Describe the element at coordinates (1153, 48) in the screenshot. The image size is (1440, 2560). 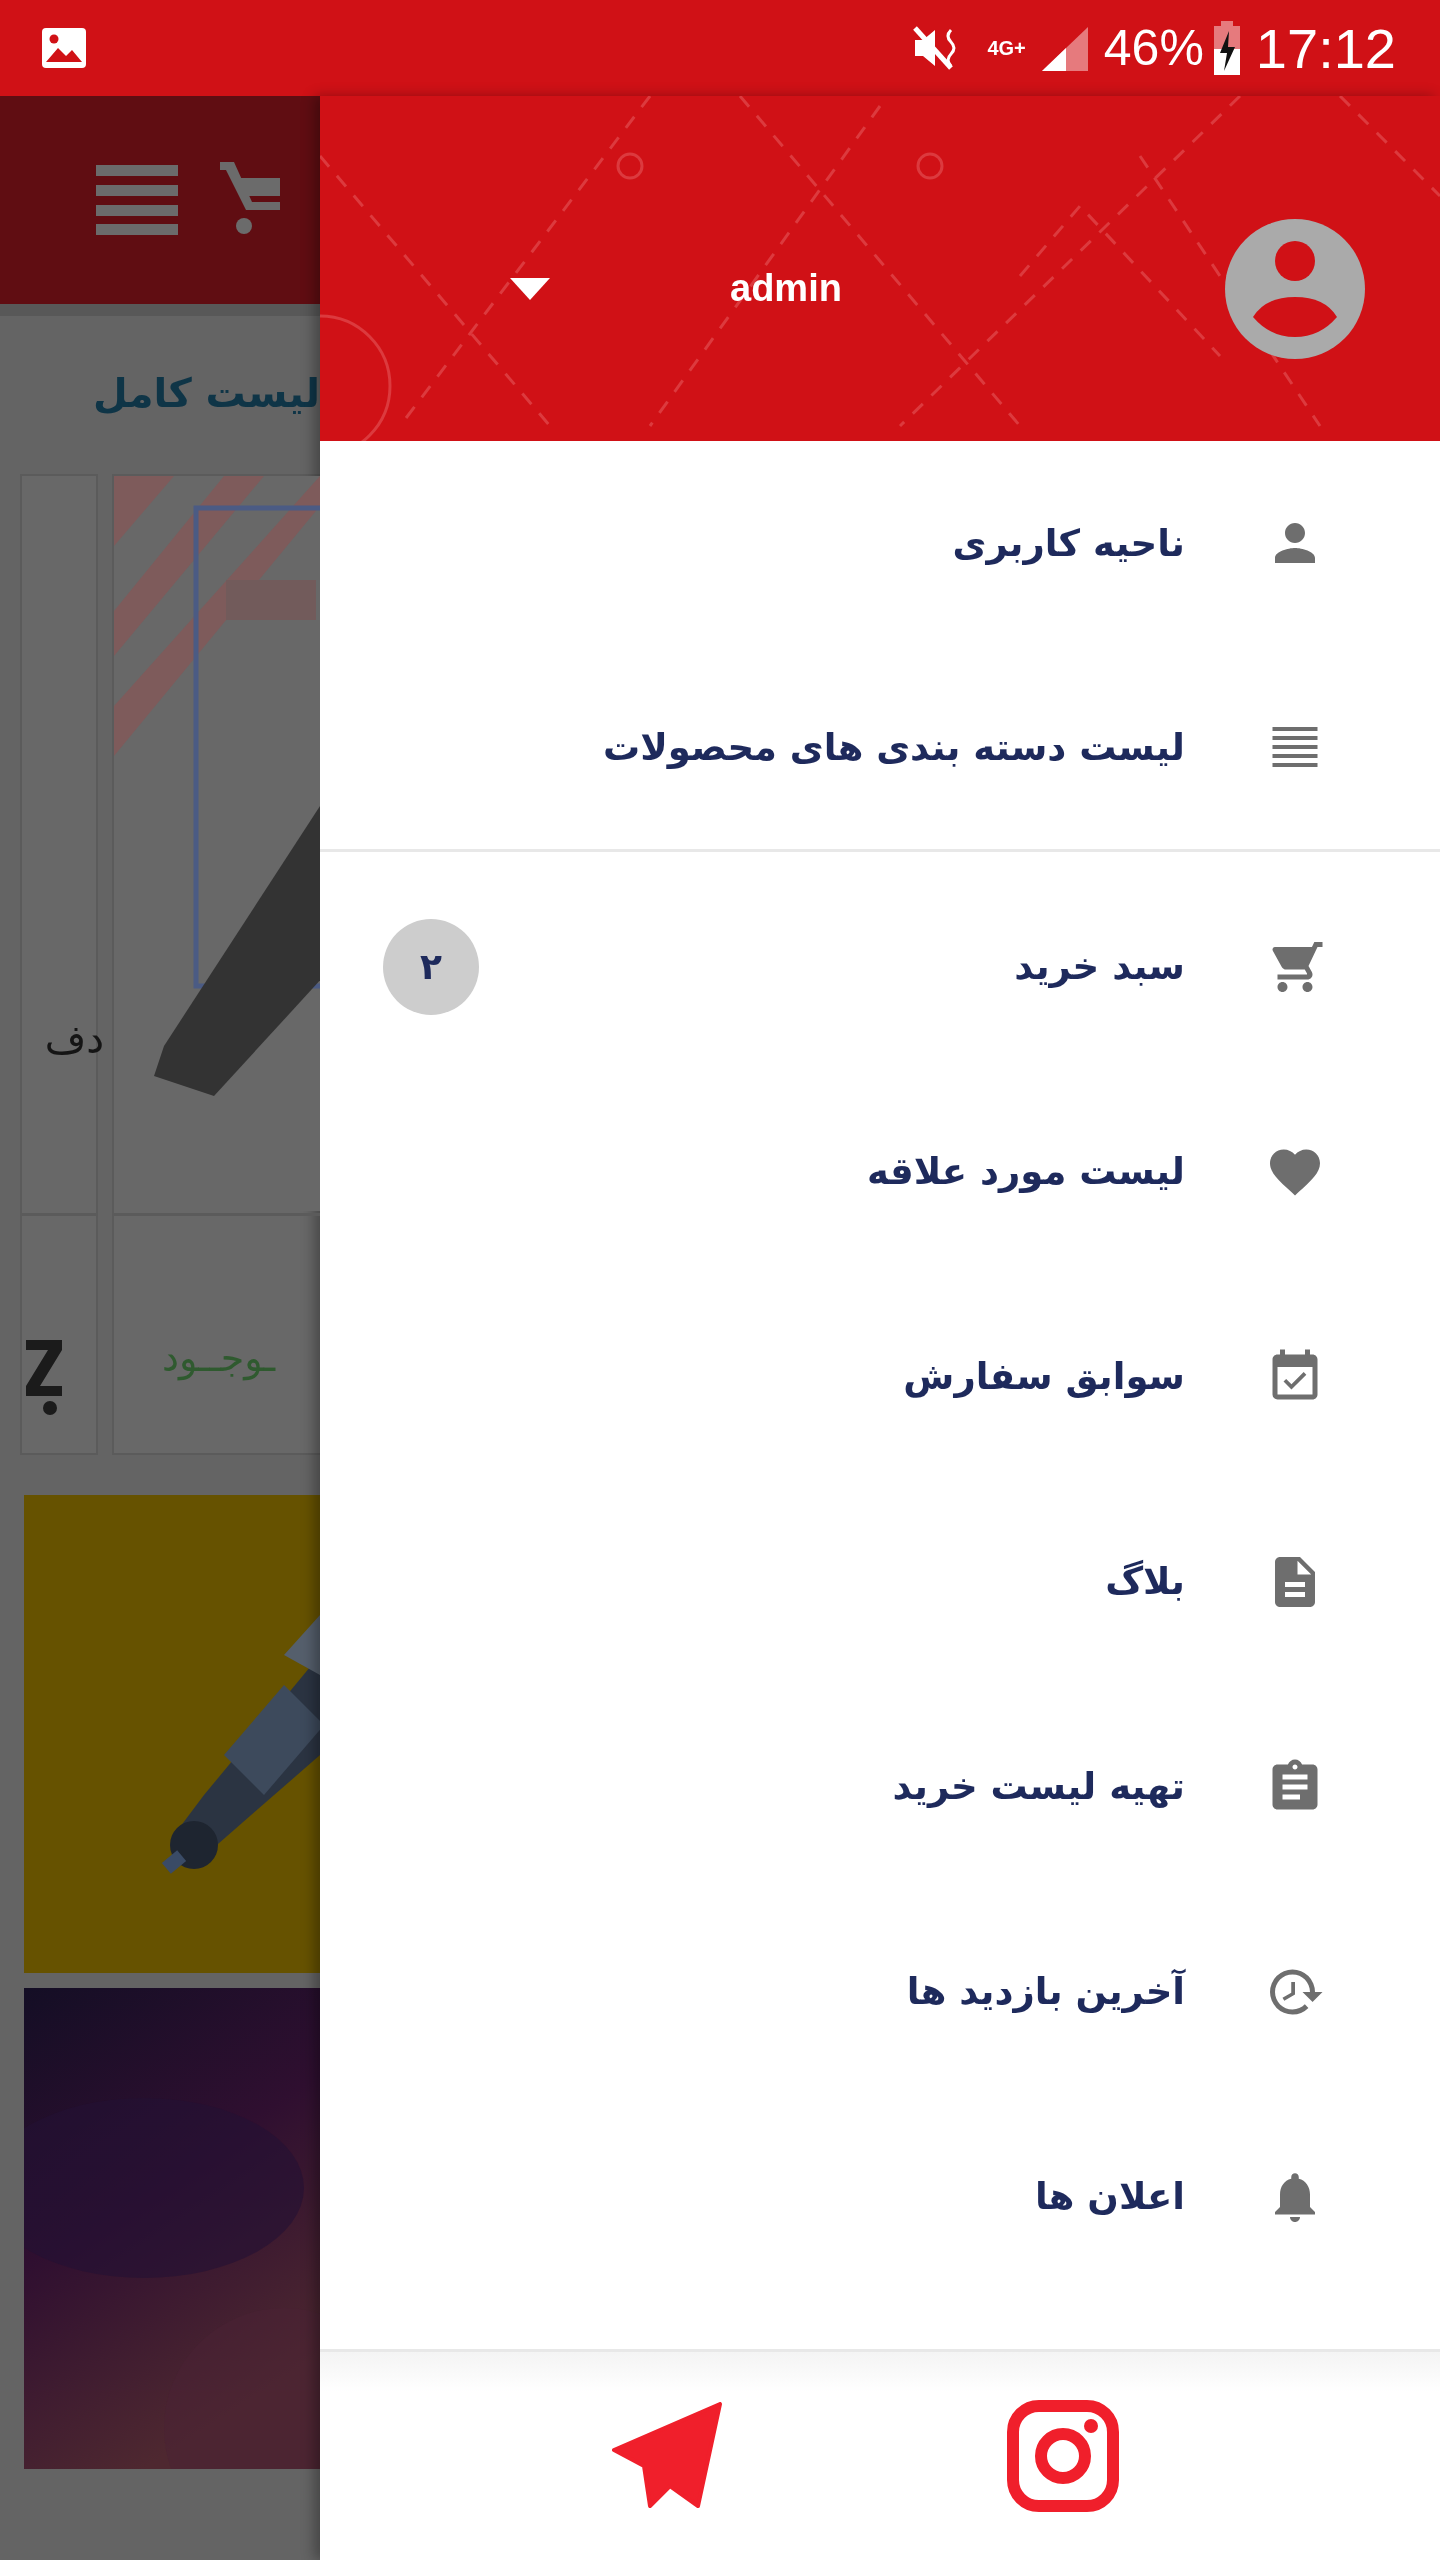
I see `battery-percent: 46%` at that location.